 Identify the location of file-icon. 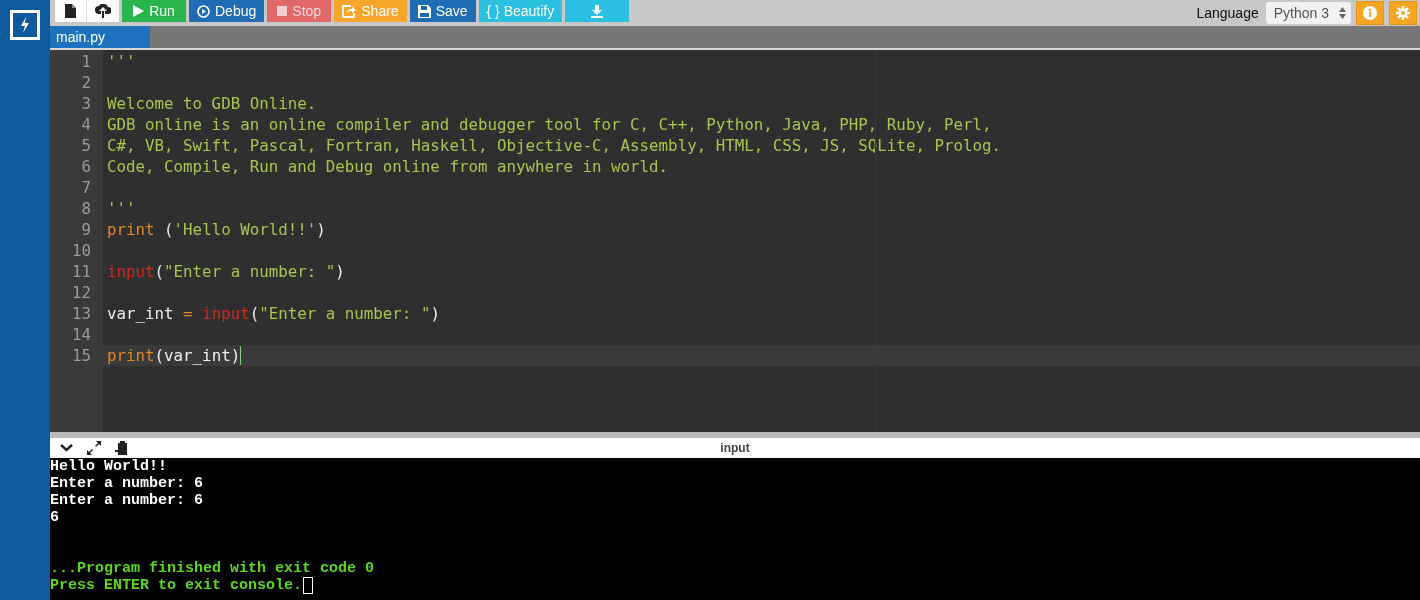
(70, 11).